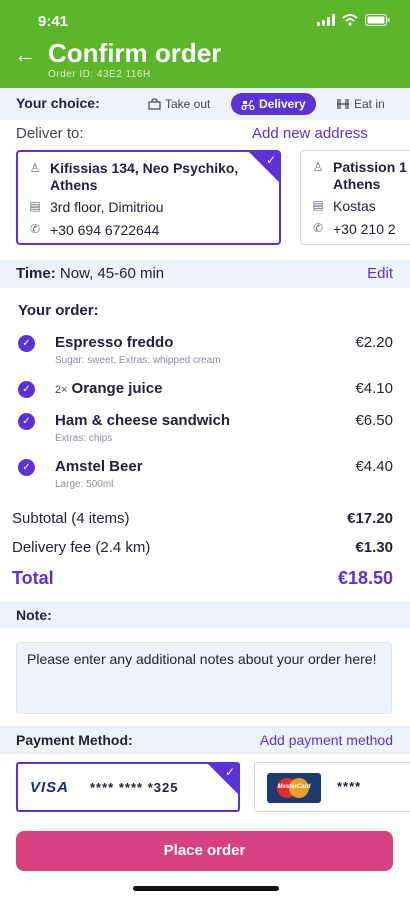  What do you see at coordinates (61, 390) in the screenshot?
I see `item-quantity: 2×` at bounding box center [61, 390].